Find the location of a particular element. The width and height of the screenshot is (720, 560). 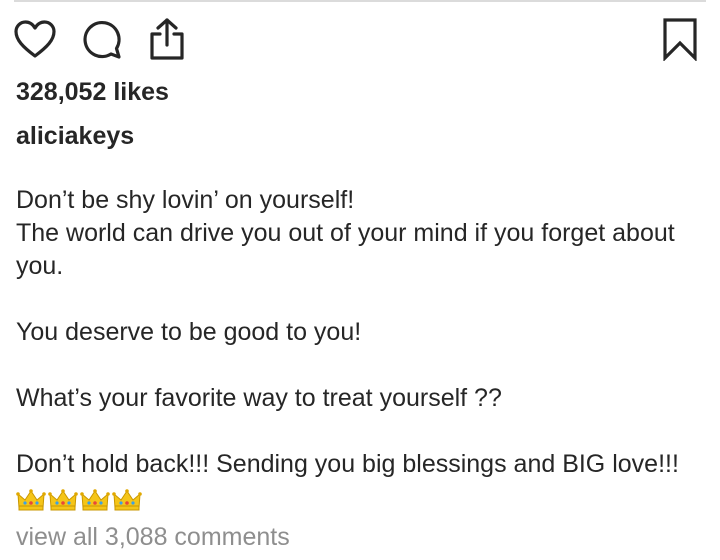

likes-count: 328,052 likes is located at coordinates (92, 92).